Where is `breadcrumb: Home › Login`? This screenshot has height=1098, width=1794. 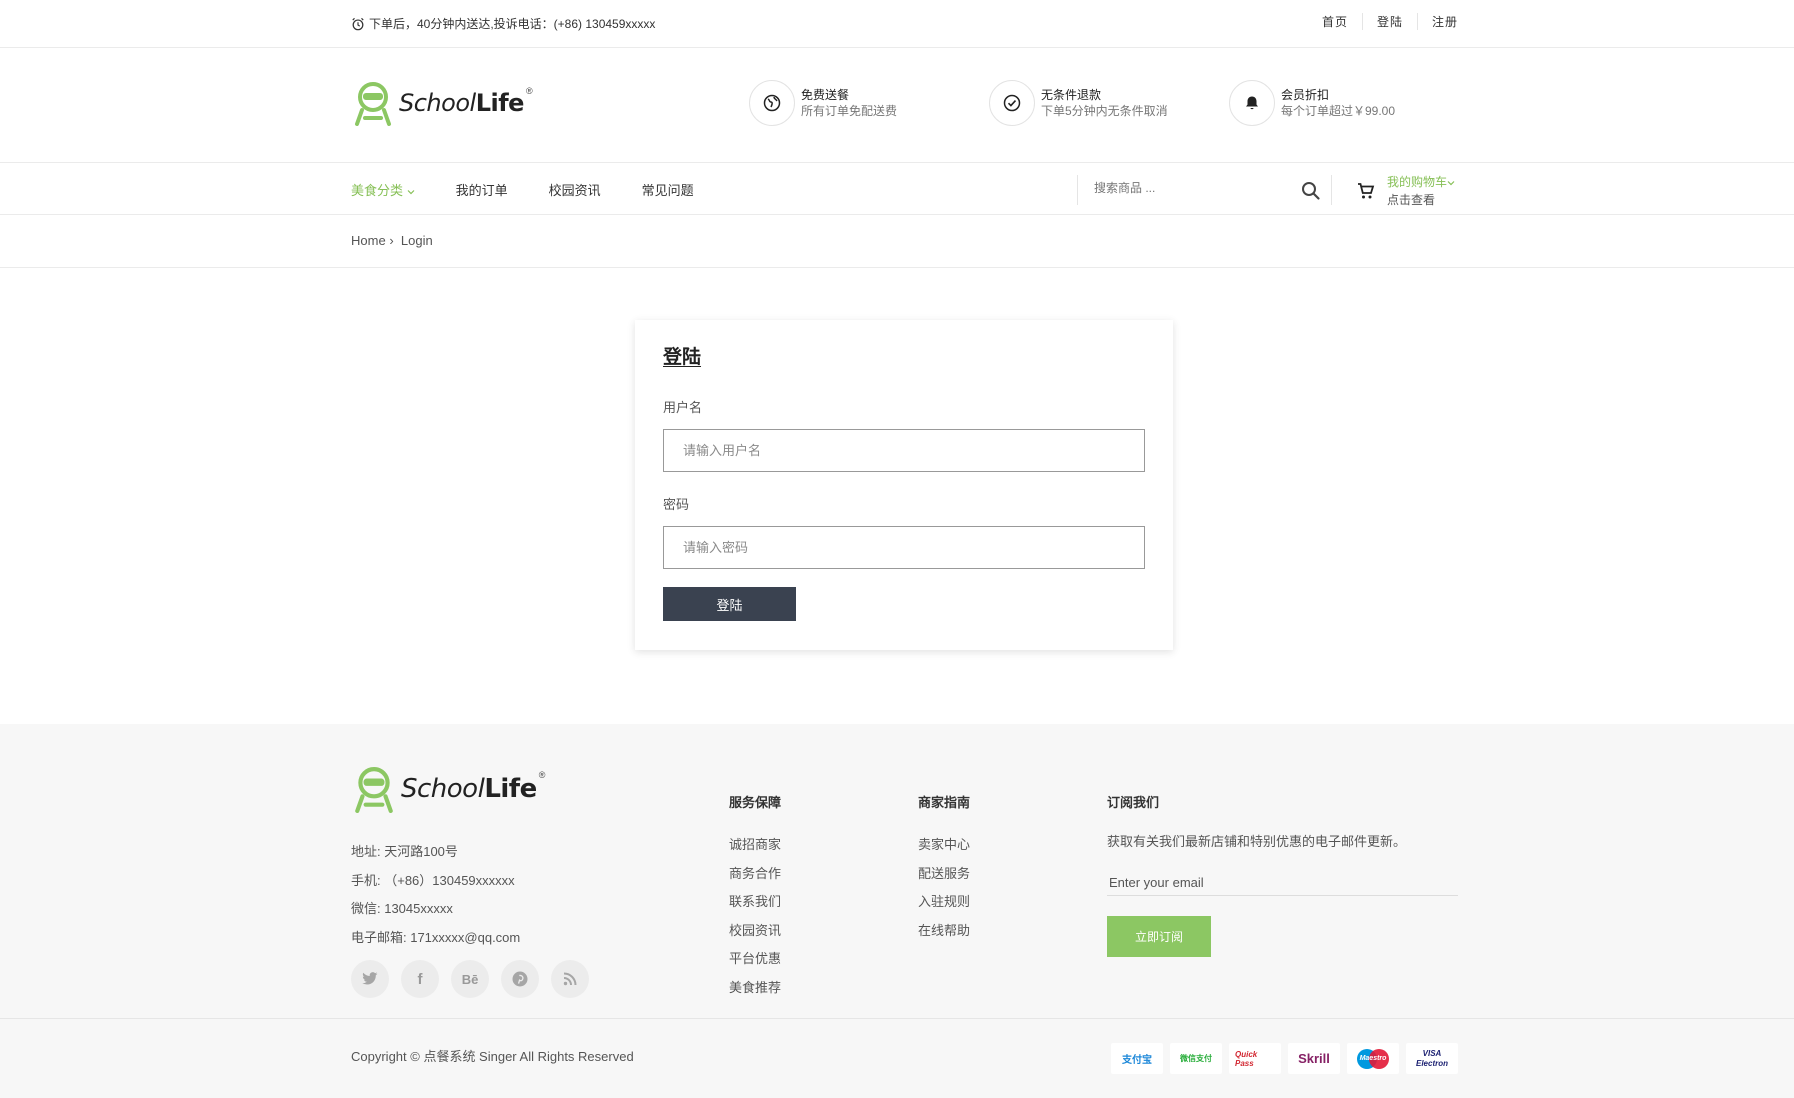
breadcrumb: Home › Login is located at coordinates (392, 240).